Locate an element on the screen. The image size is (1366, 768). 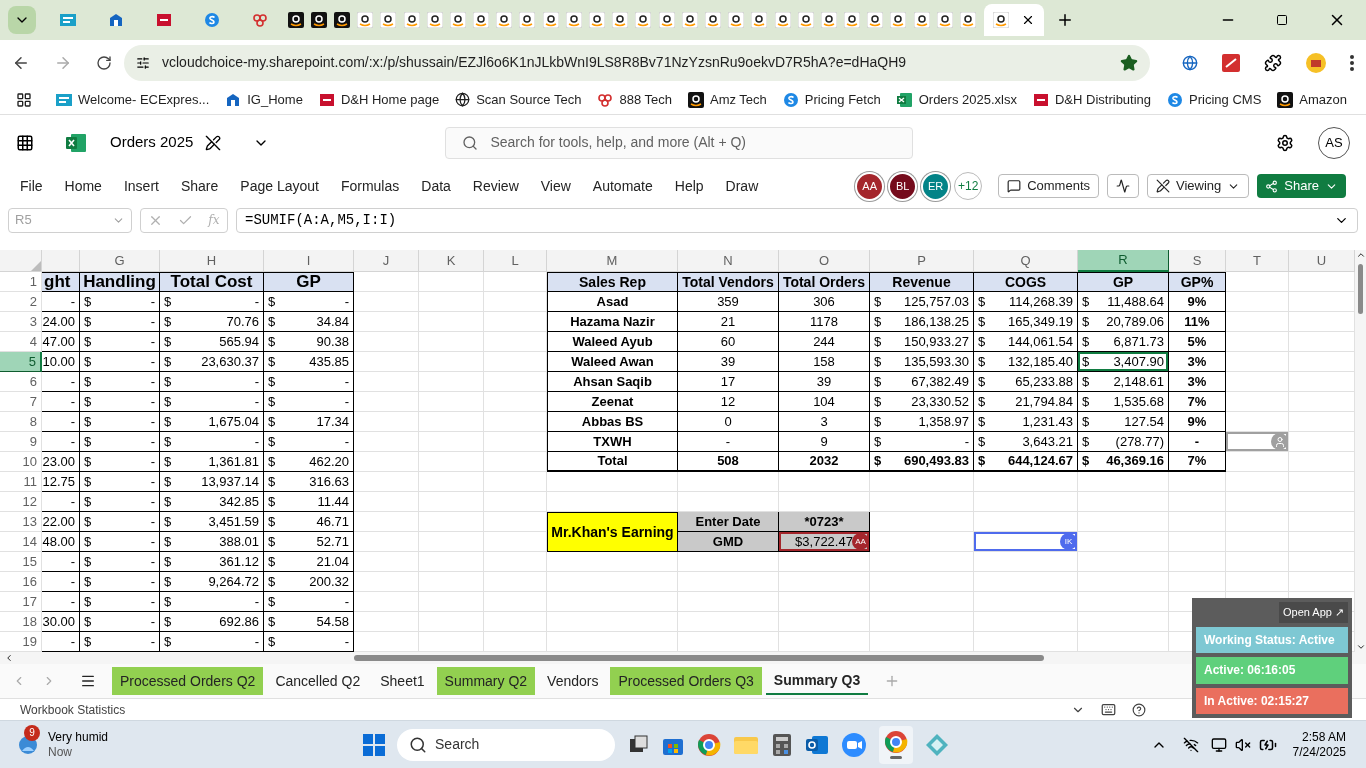
table-cell: 0 is located at coordinates (728, 422).